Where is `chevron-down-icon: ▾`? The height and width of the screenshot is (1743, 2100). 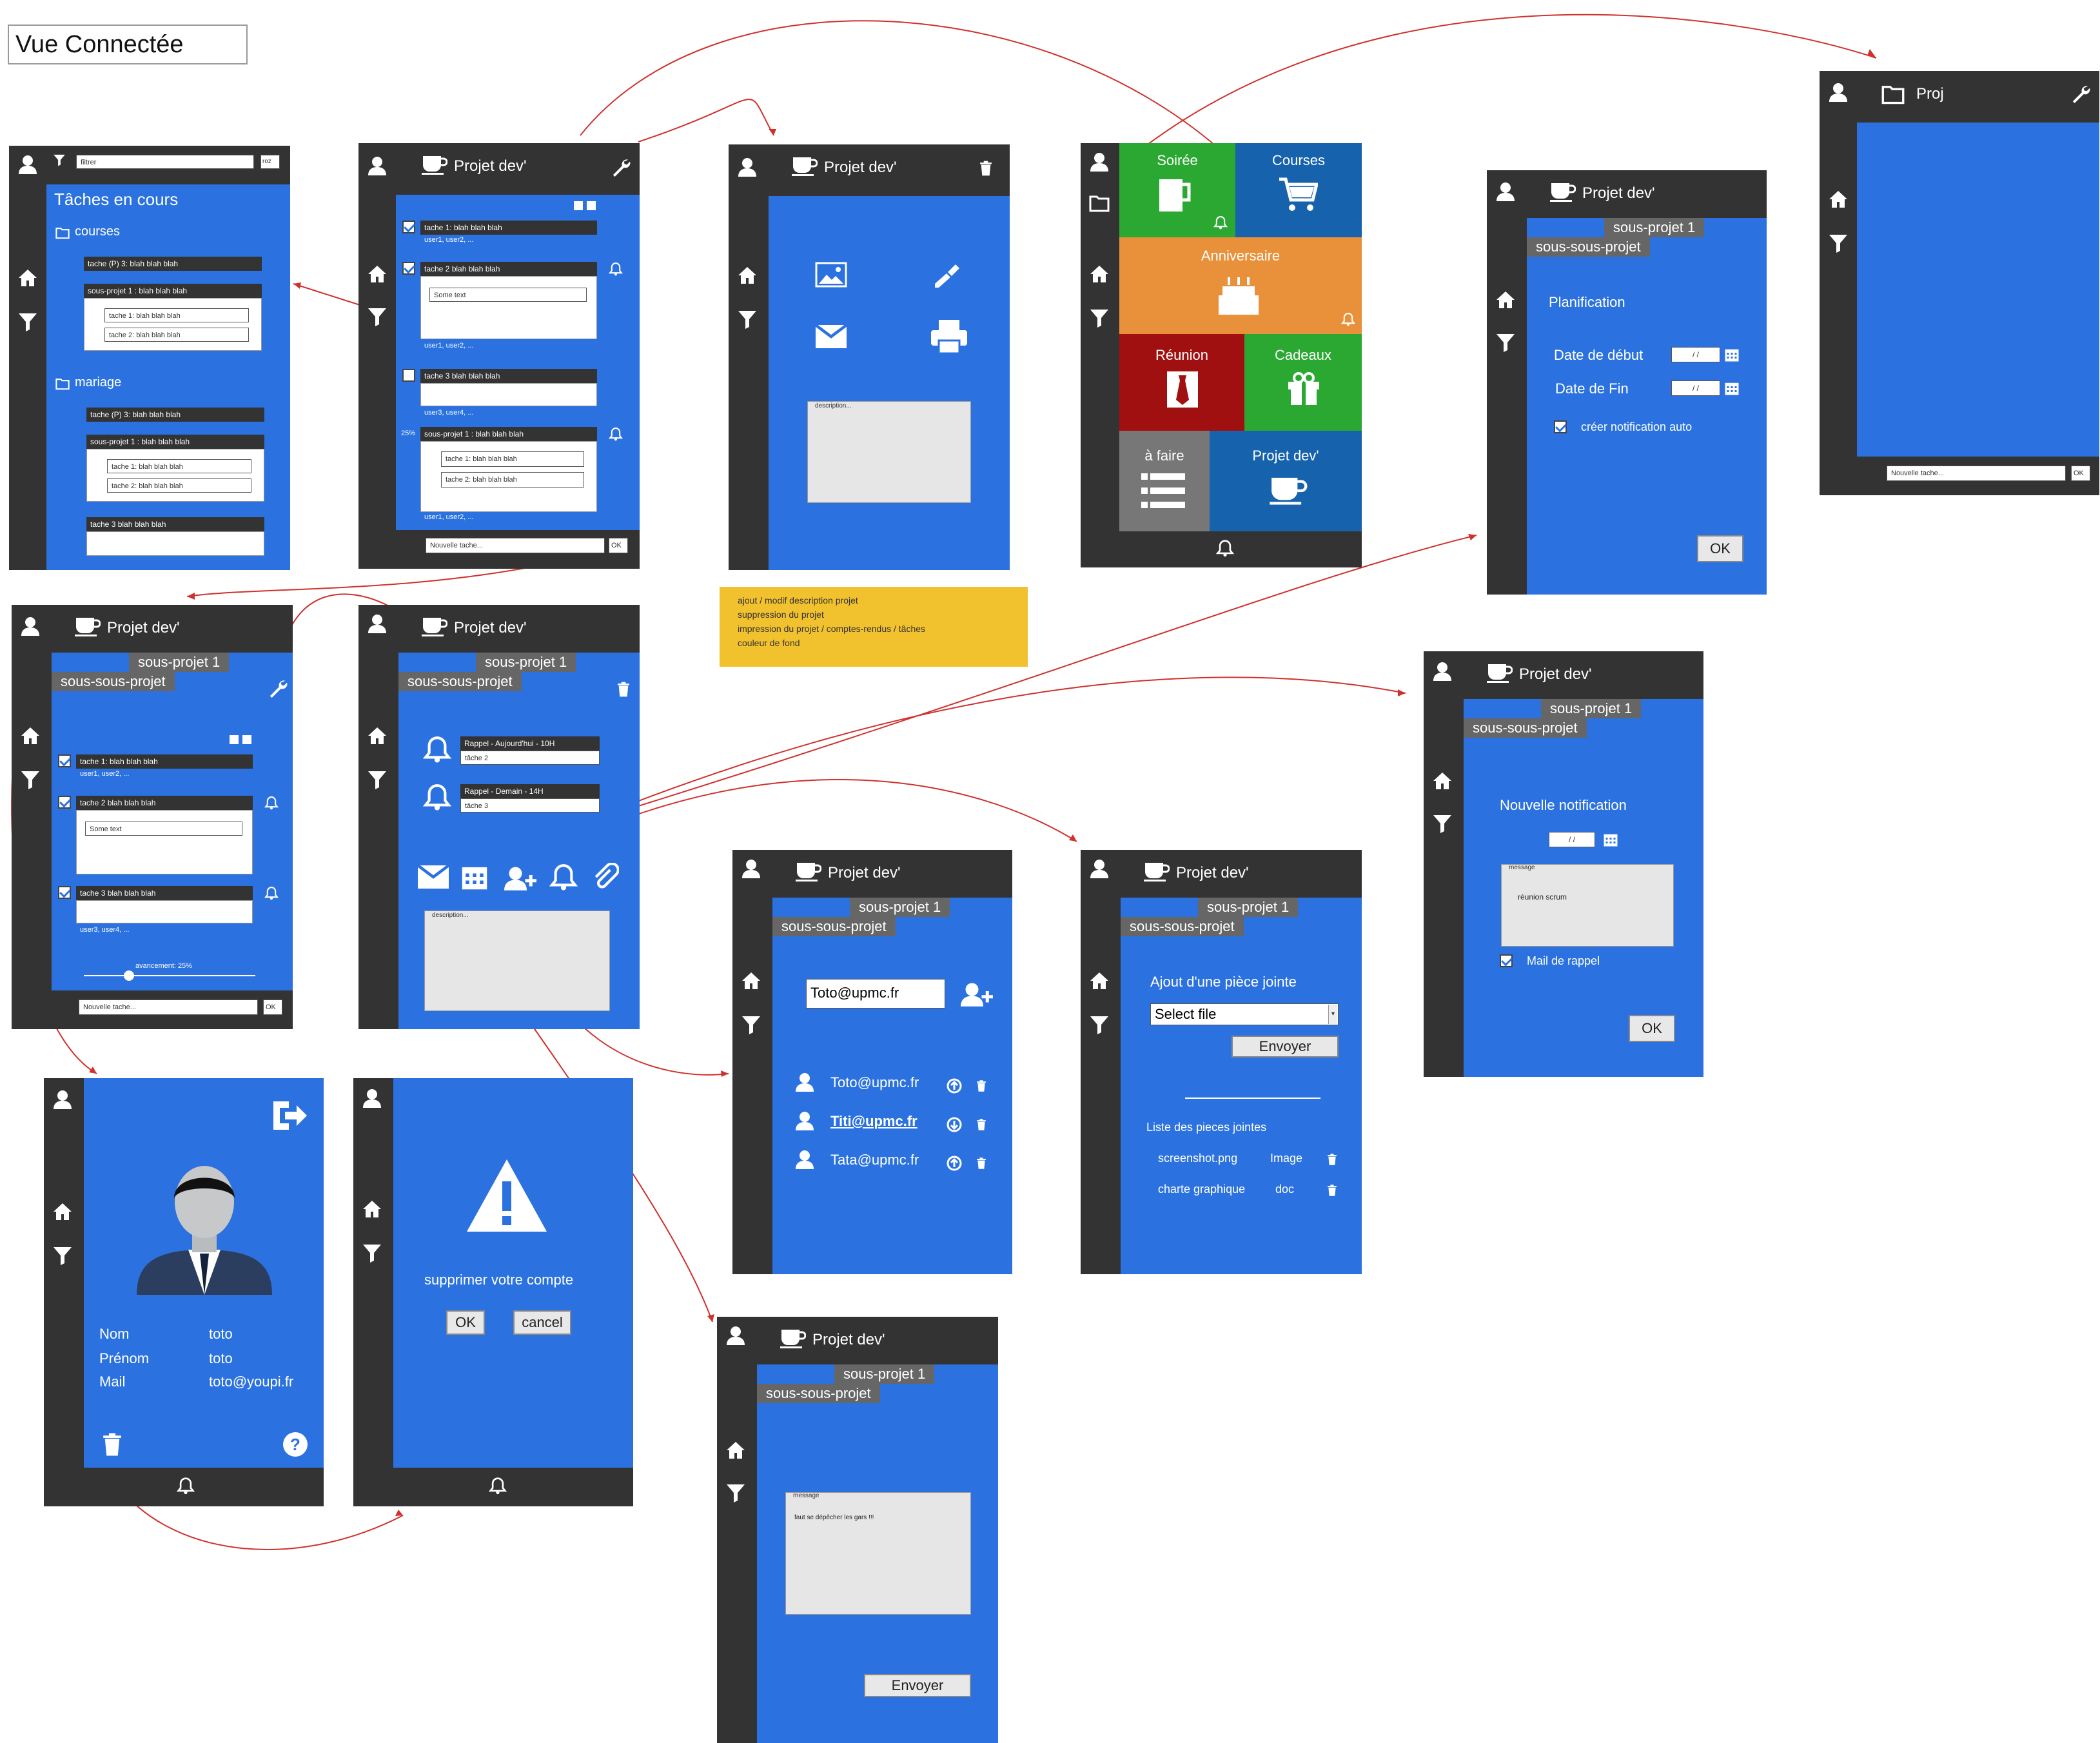 chevron-down-icon: ▾ is located at coordinates (1332, 1014).